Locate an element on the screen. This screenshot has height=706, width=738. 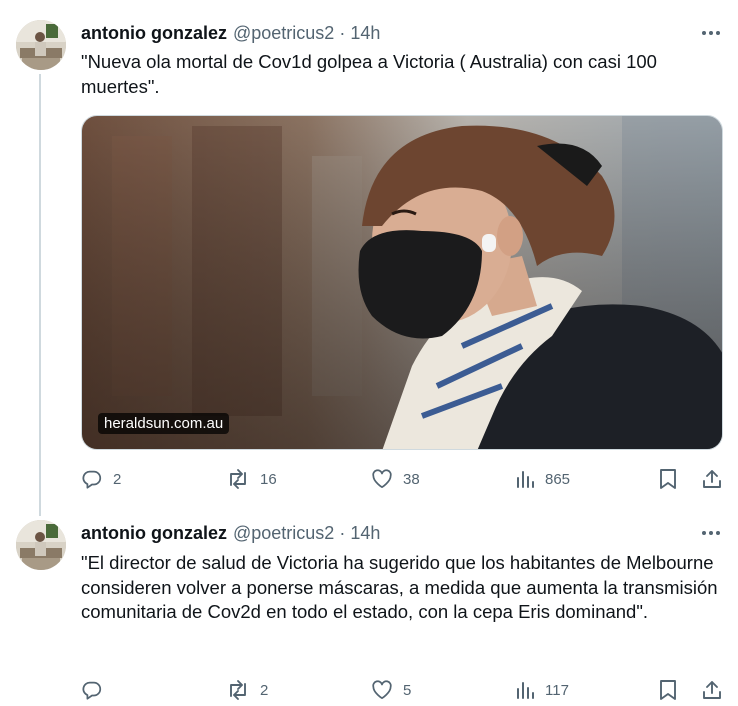
views-count: 865 is located at coordinates (558, 479).